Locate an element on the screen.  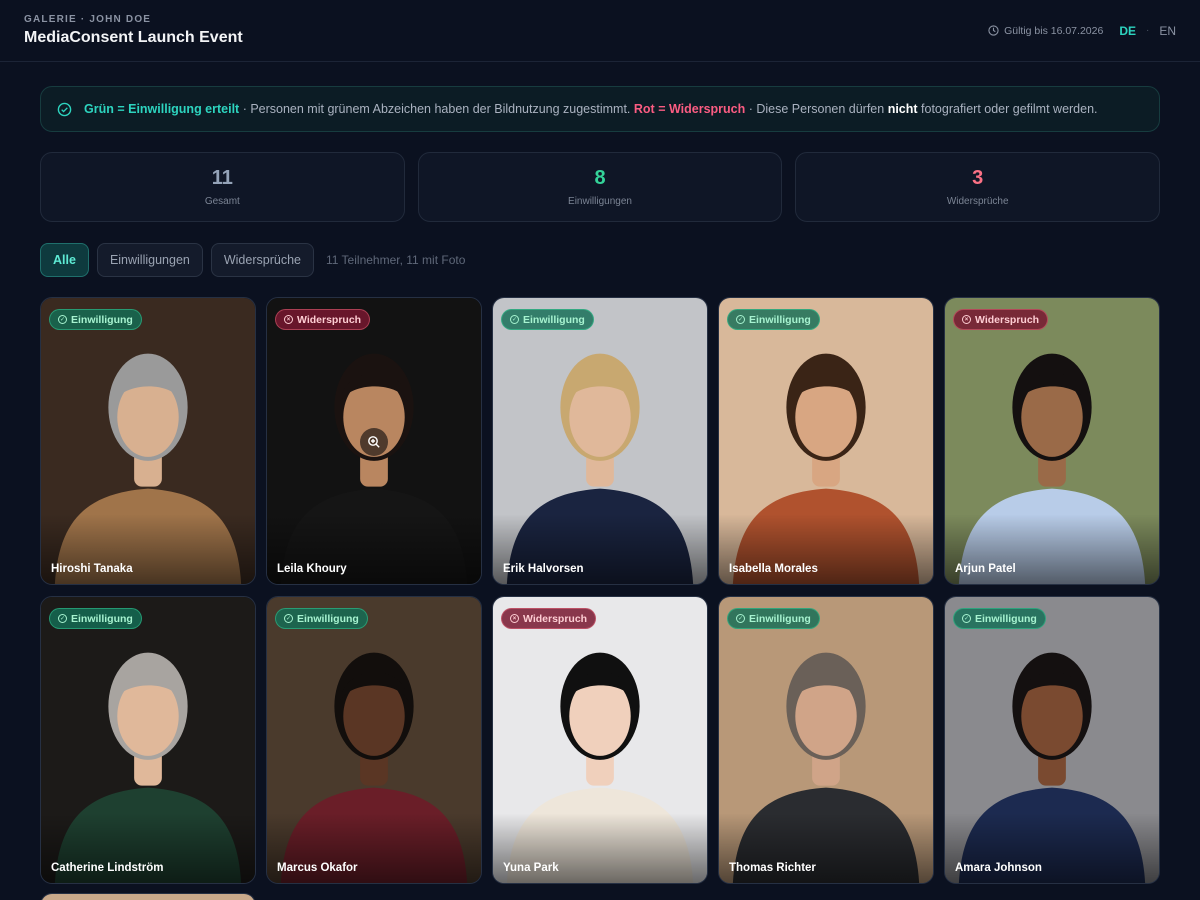
person-name: Marcus Okafor is located at coordinates (317, 868).